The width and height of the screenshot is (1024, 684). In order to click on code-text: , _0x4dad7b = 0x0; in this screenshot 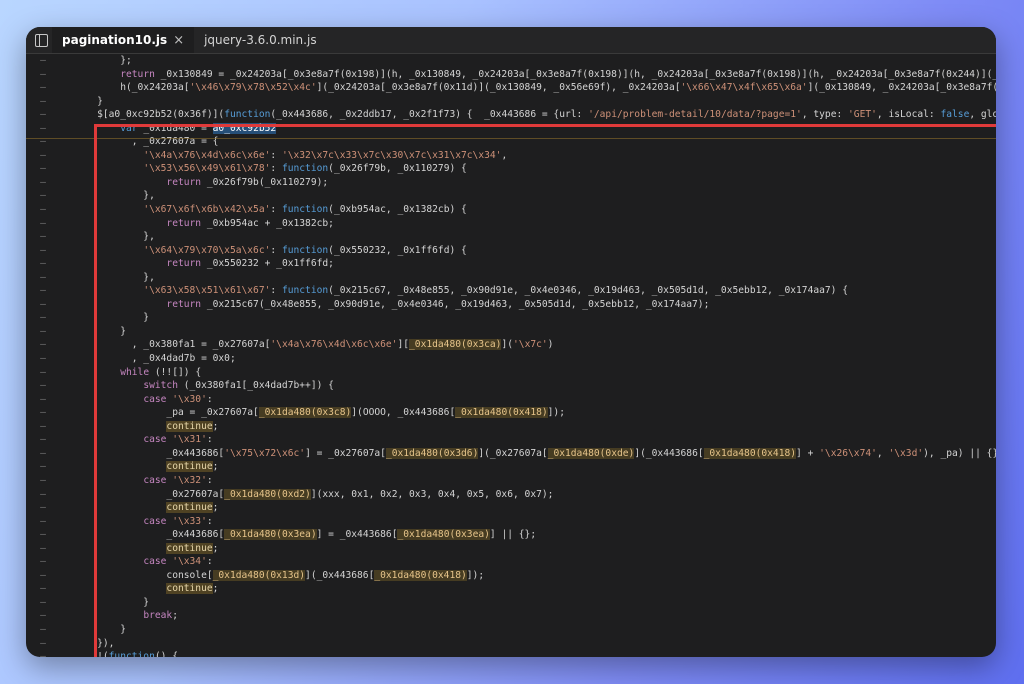, I will do `click(155, 359)`.